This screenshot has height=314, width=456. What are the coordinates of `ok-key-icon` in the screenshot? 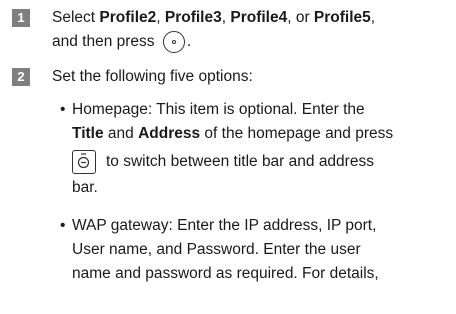 It's located at (173, 42).